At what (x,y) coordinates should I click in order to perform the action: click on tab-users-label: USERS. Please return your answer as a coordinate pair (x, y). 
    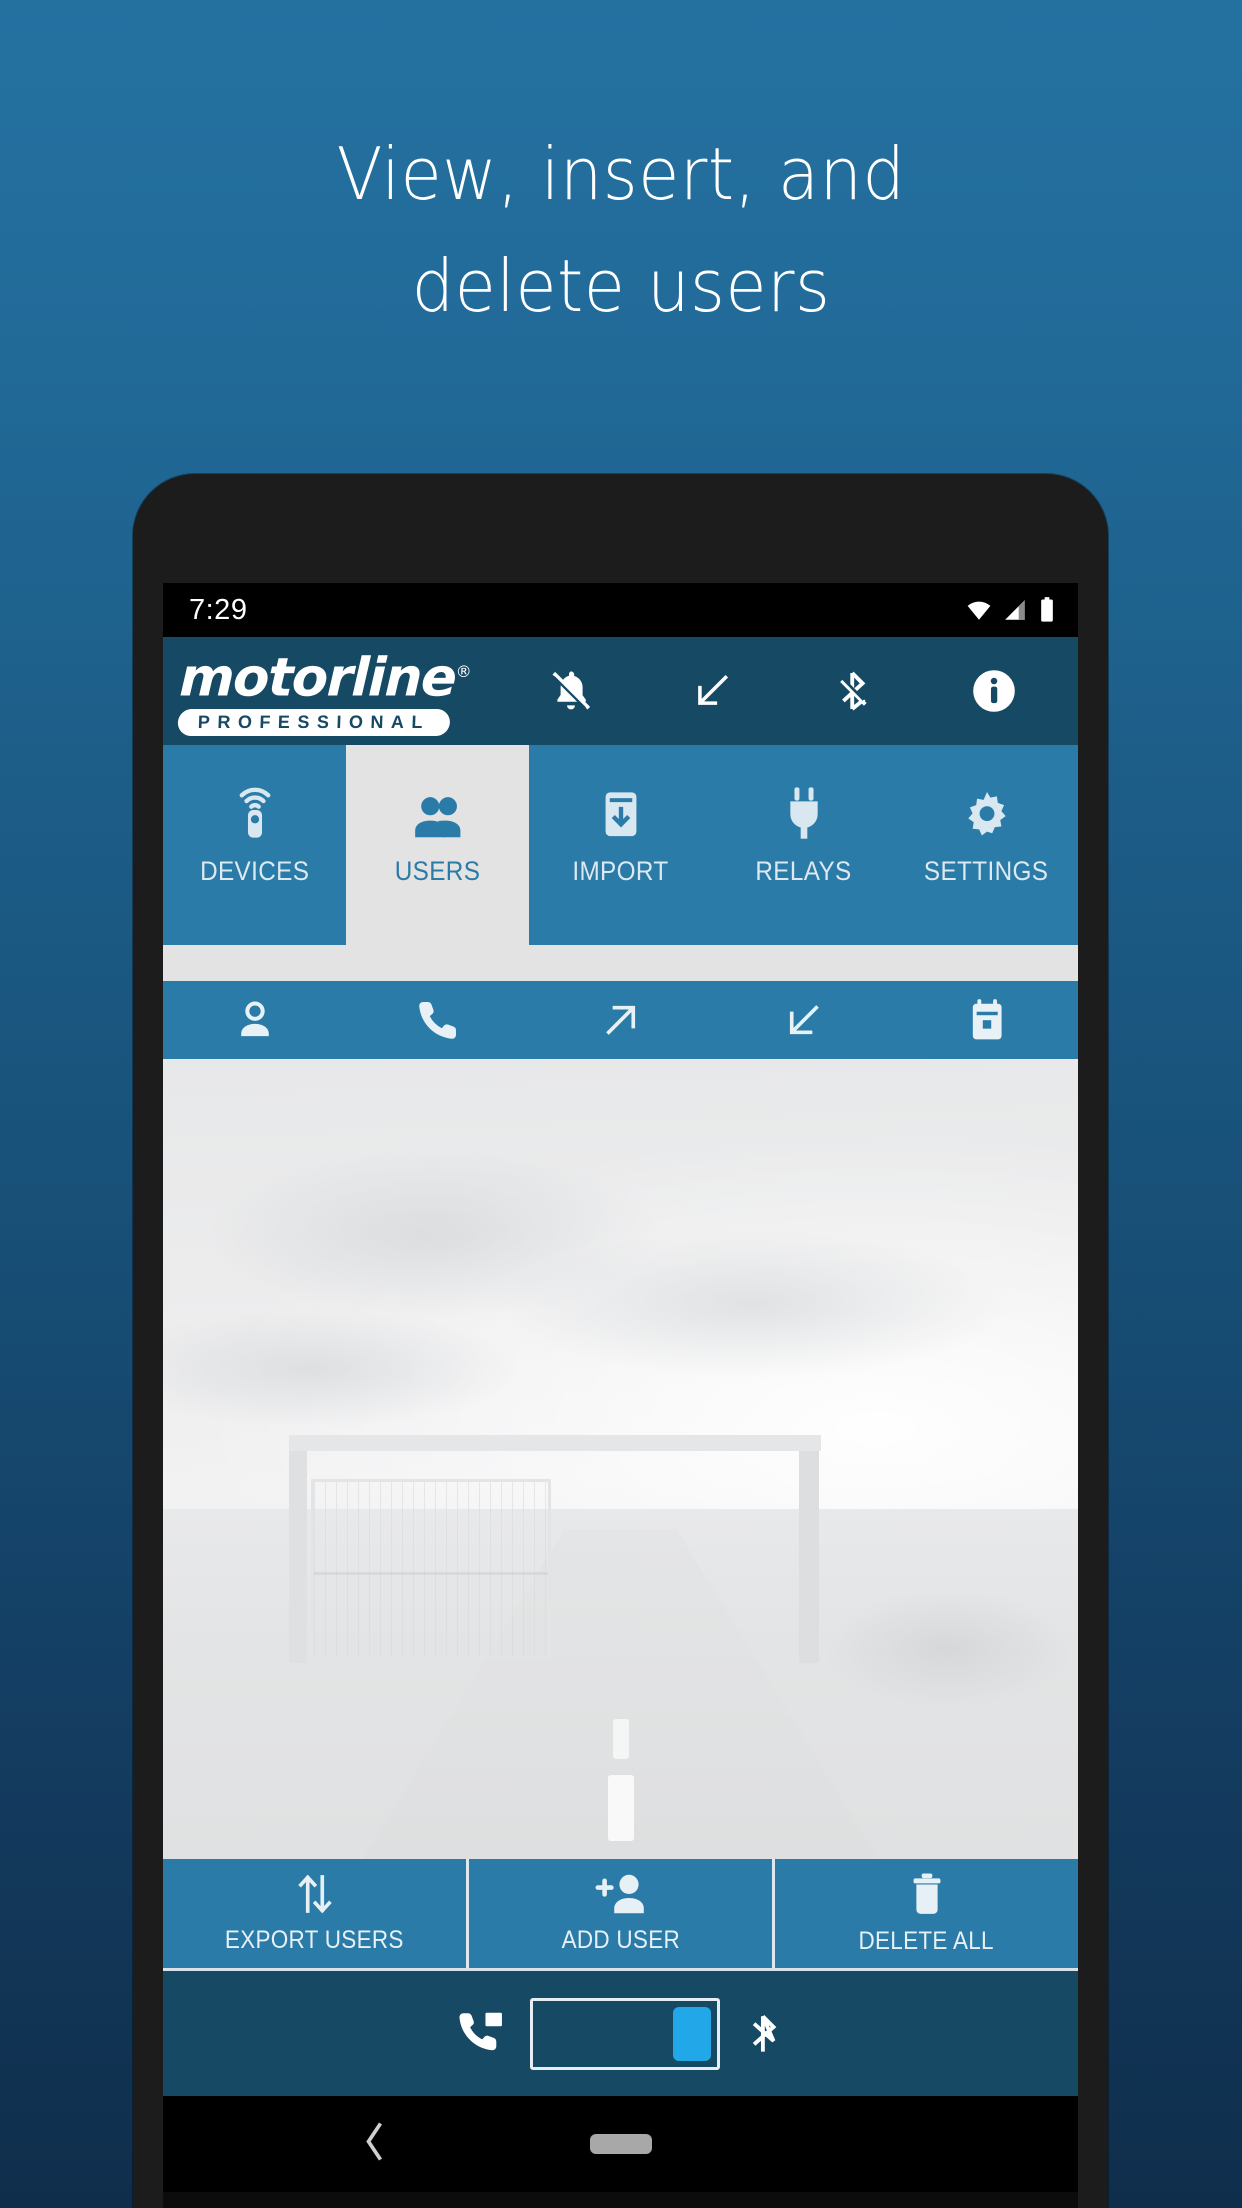
    Looking at the image, I should click on (437, 870).